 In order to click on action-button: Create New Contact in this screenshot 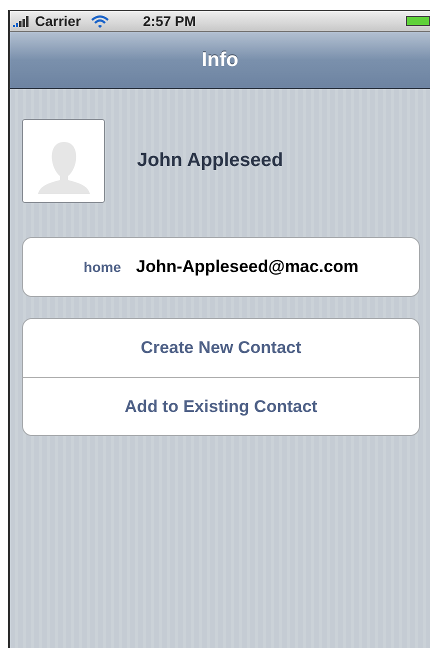, I will do `click(221, 348)`.